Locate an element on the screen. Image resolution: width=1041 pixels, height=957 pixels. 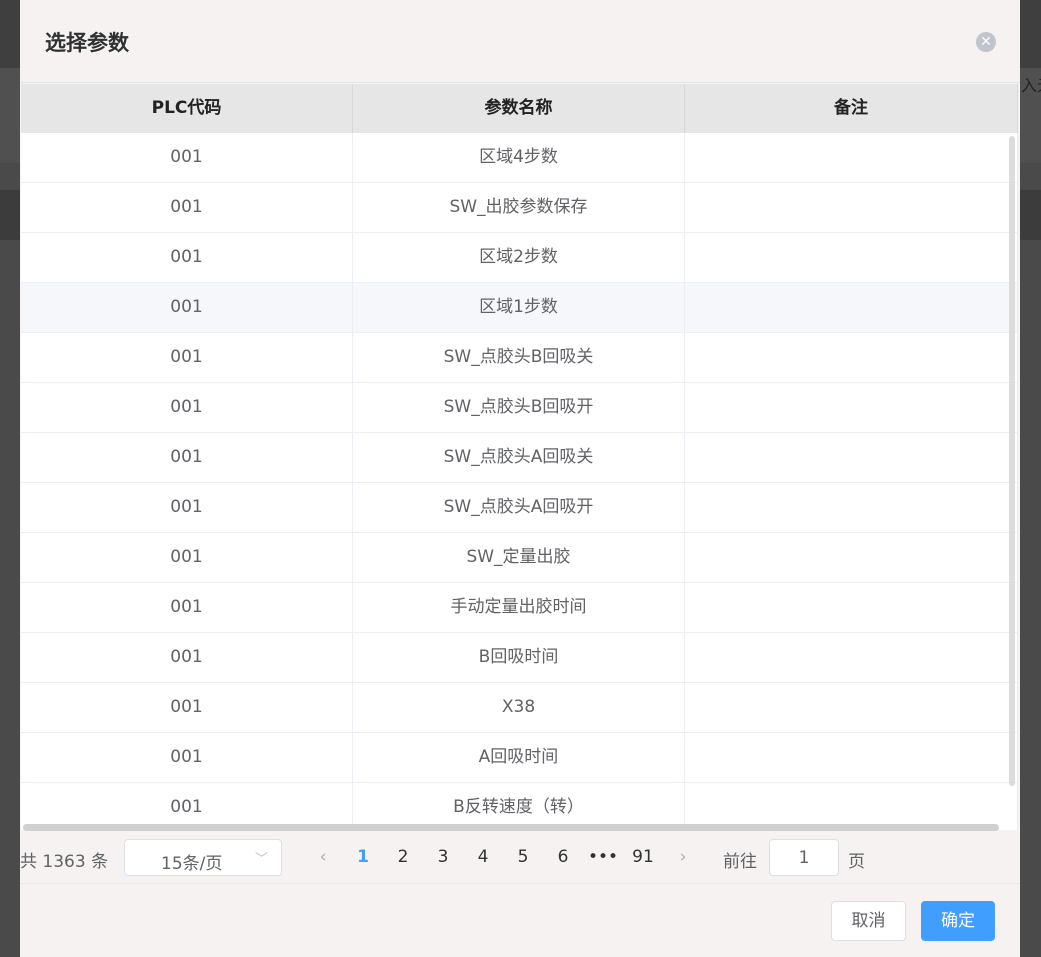
page-button: 3 is located at coordinates (443, 857).